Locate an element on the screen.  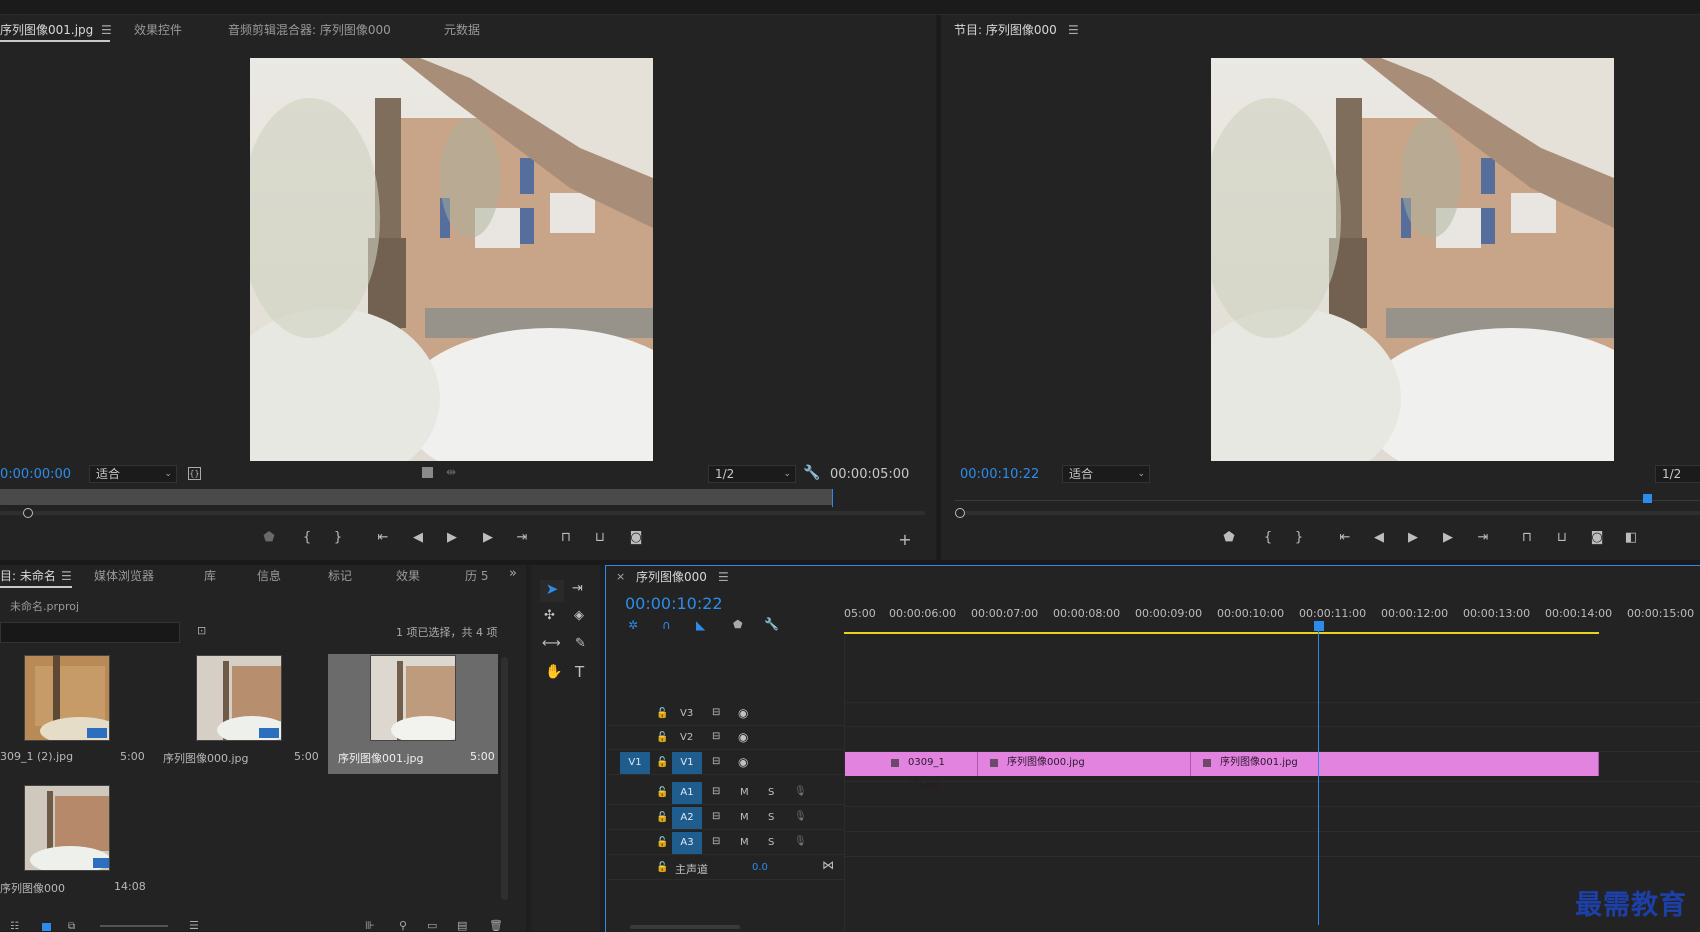
track-select-tool-icon: ⇥ is located at coordinates (577, 588).